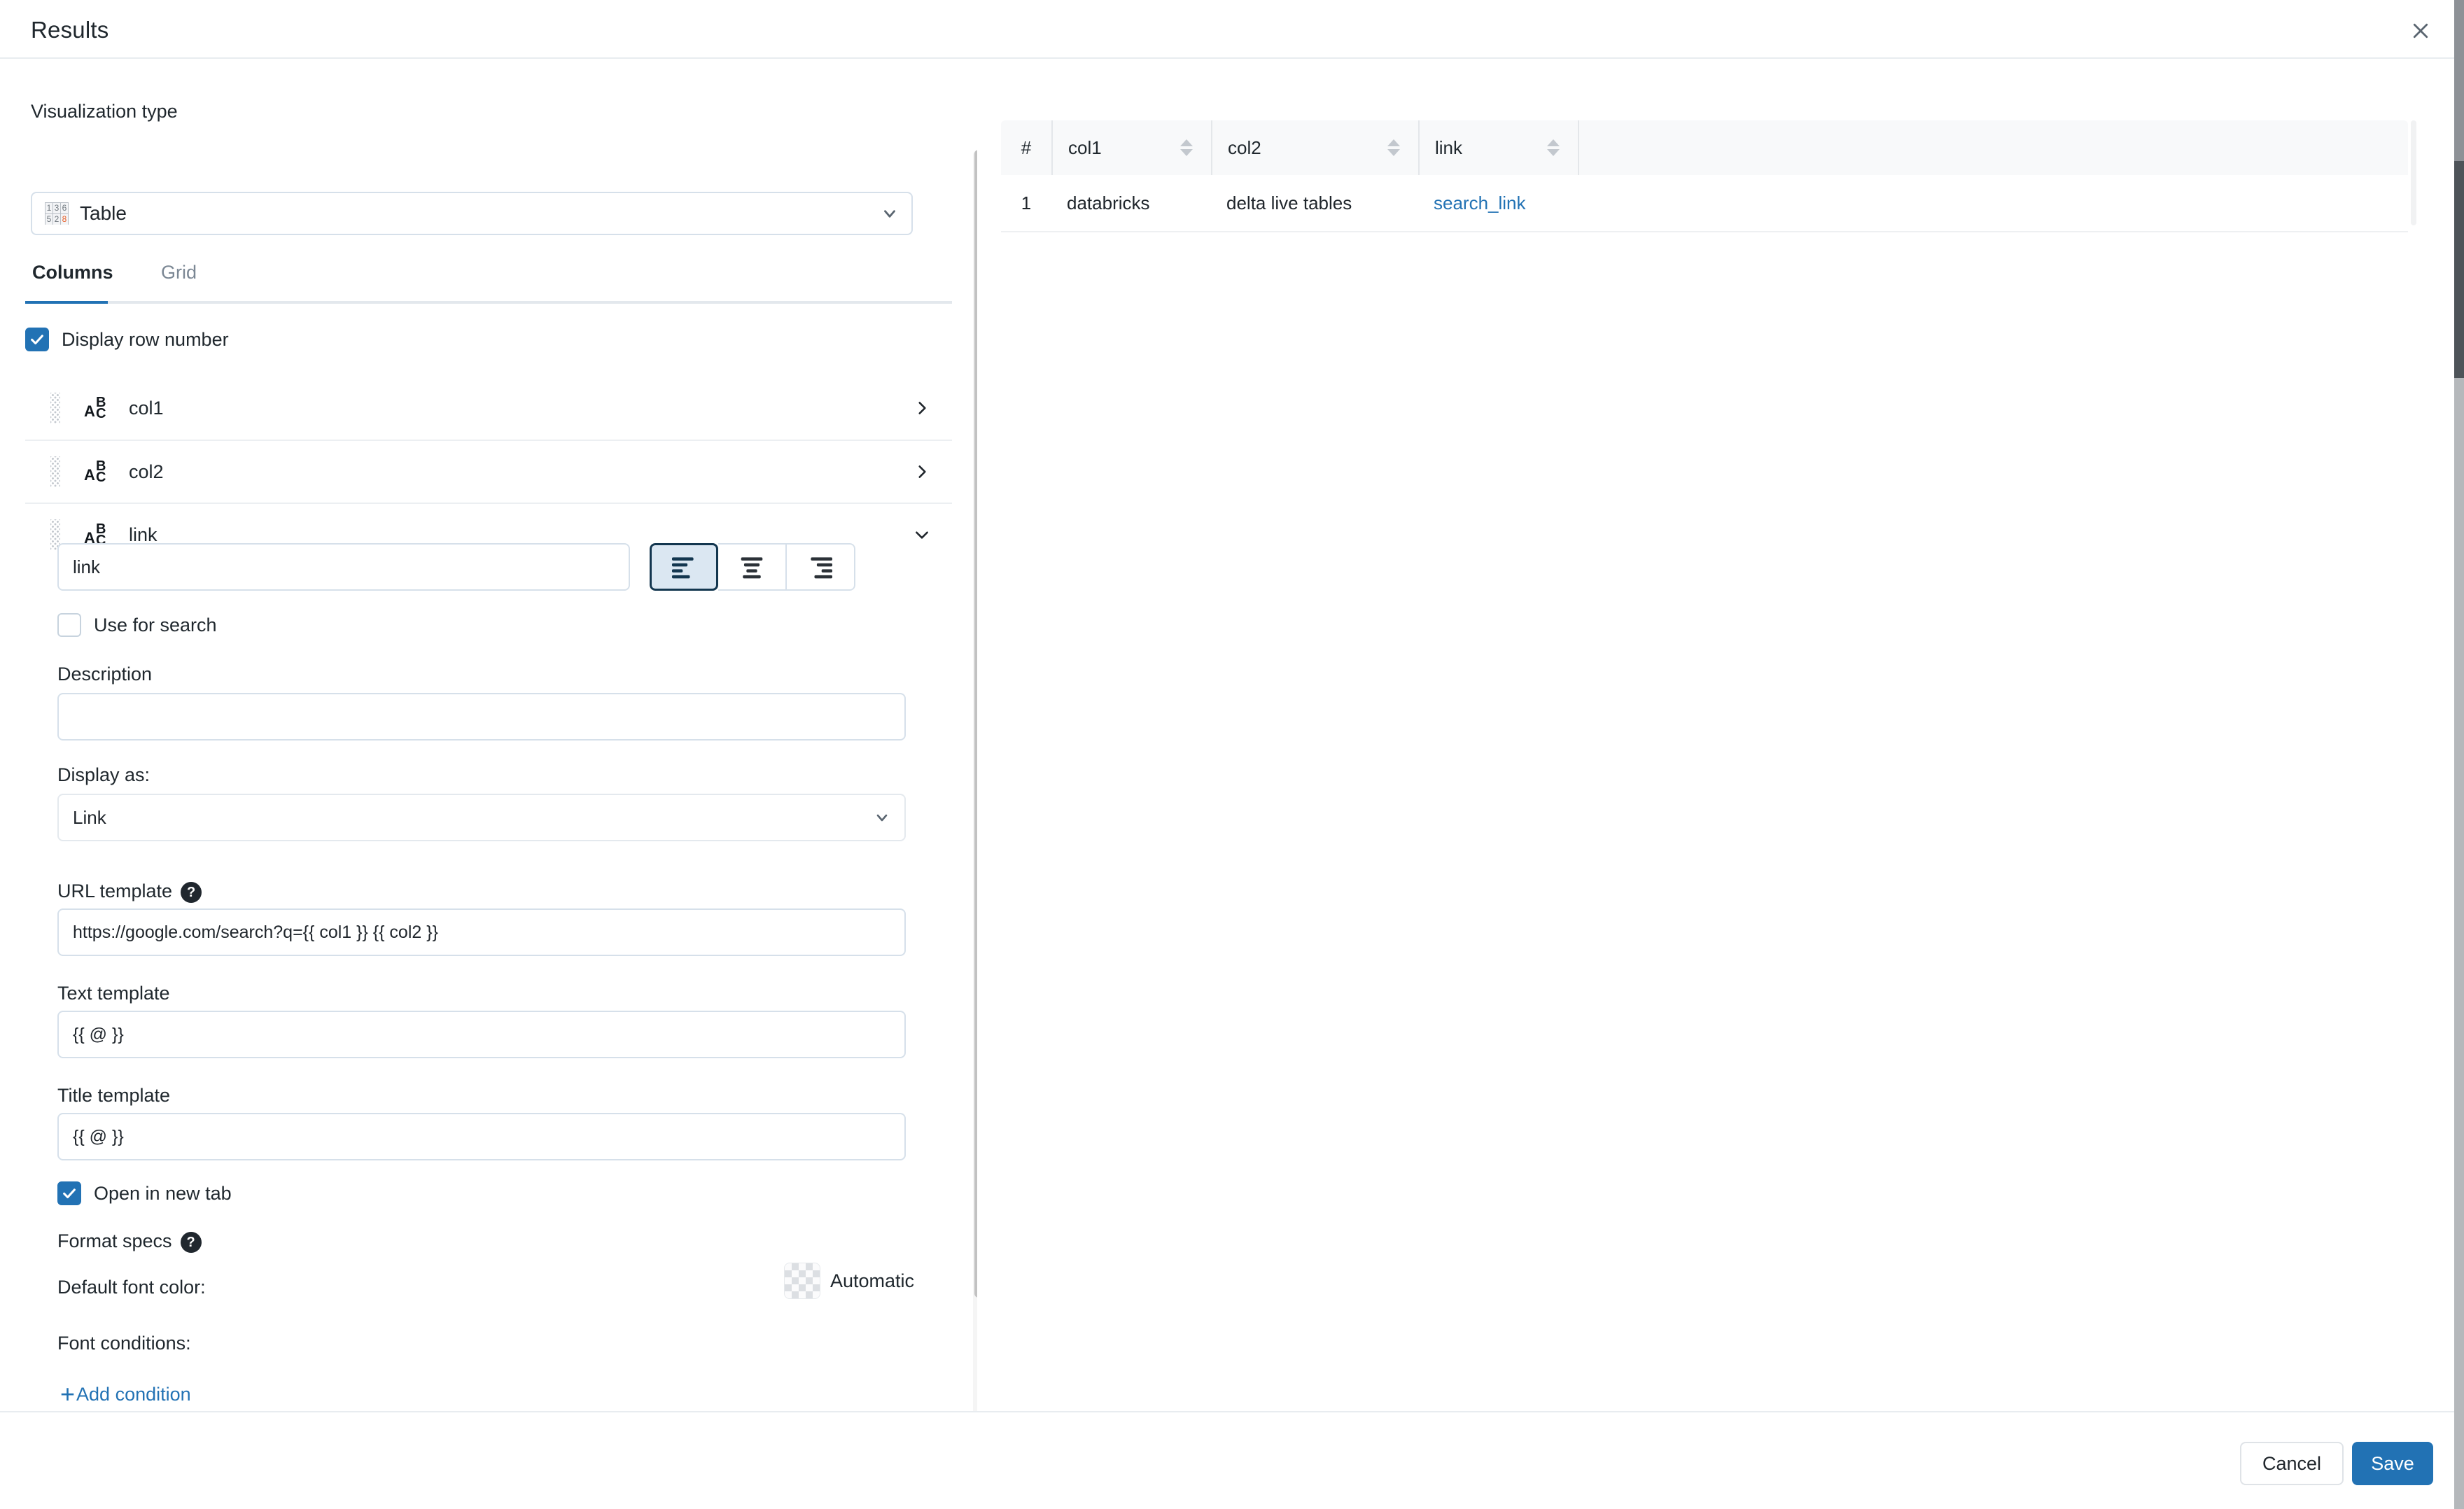 This screenshot has width=2464, height=1509. Describe the element at coordinates (343, 567) in the screenshot. I see `column-title-input` at that location.